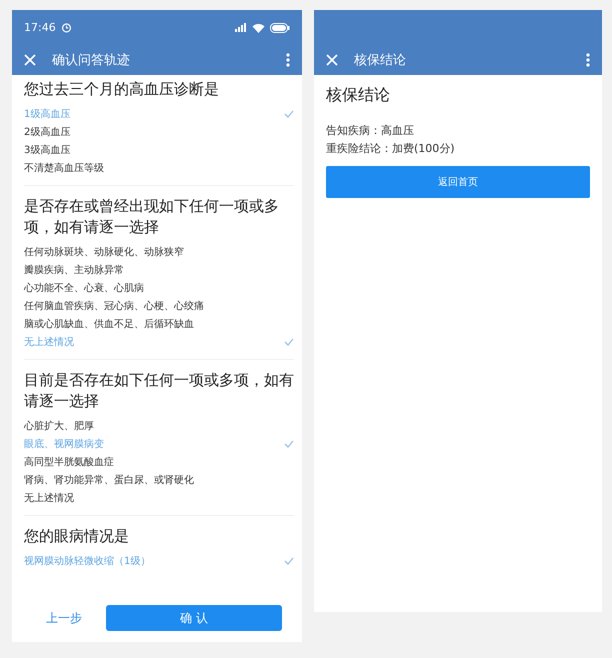 This screenshot has width=612, height=658. What do you see at coordinates (159, 306) in the screenshot?
I see `answer-option: 任何脑血管疾病、冠心病、心梗、心绞痛` at bounding box center [159, 306].